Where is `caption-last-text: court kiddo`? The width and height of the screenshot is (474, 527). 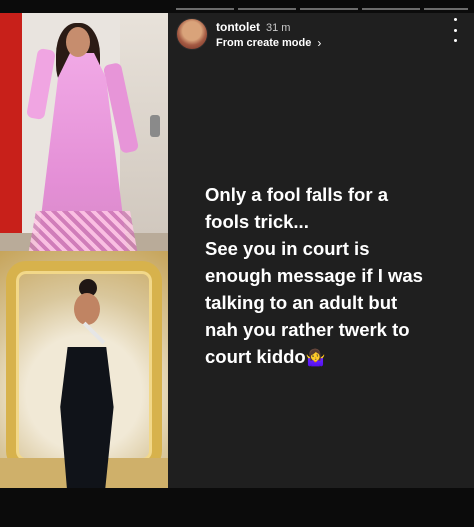
caption-last-text: court kiddo is located at coordinates (255, 356).